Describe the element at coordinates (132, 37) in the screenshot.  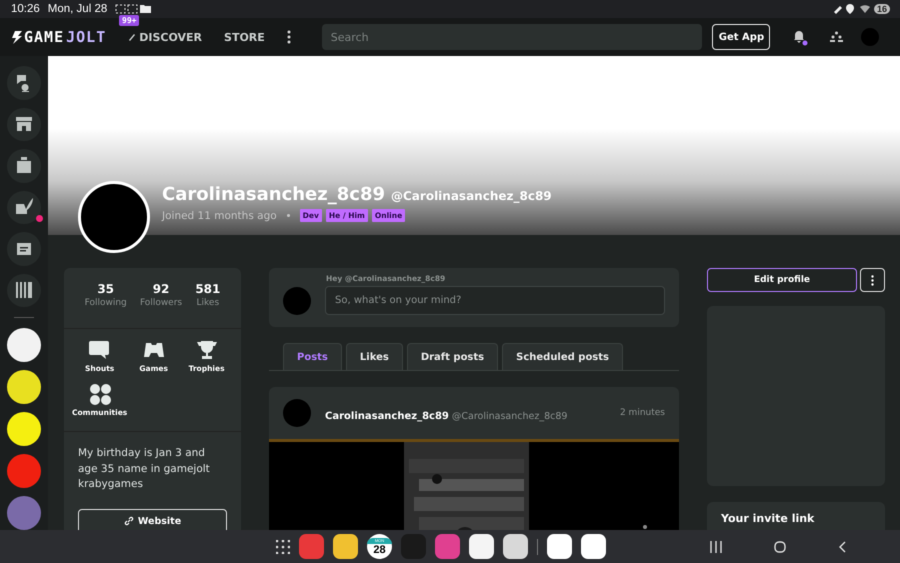
I see `pen-icon` at that location.